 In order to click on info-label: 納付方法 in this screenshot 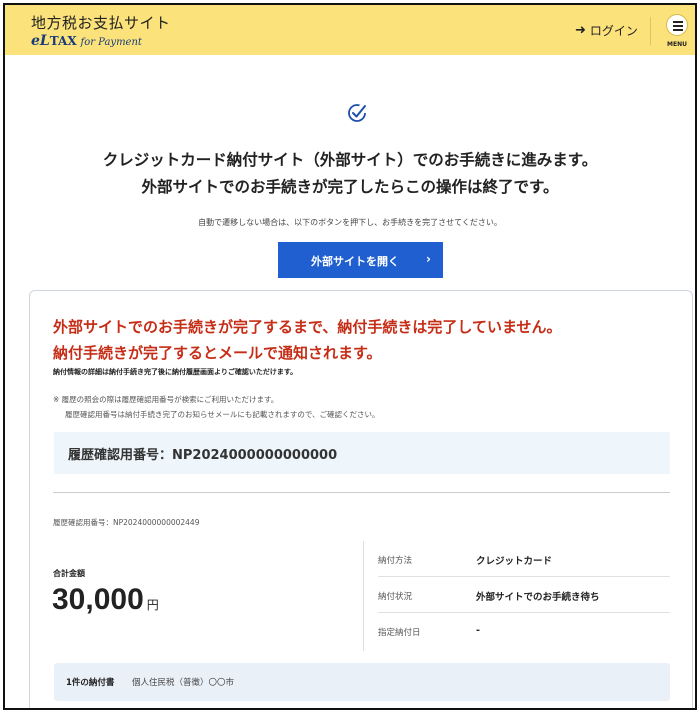, I will do `click(395, 561)`.